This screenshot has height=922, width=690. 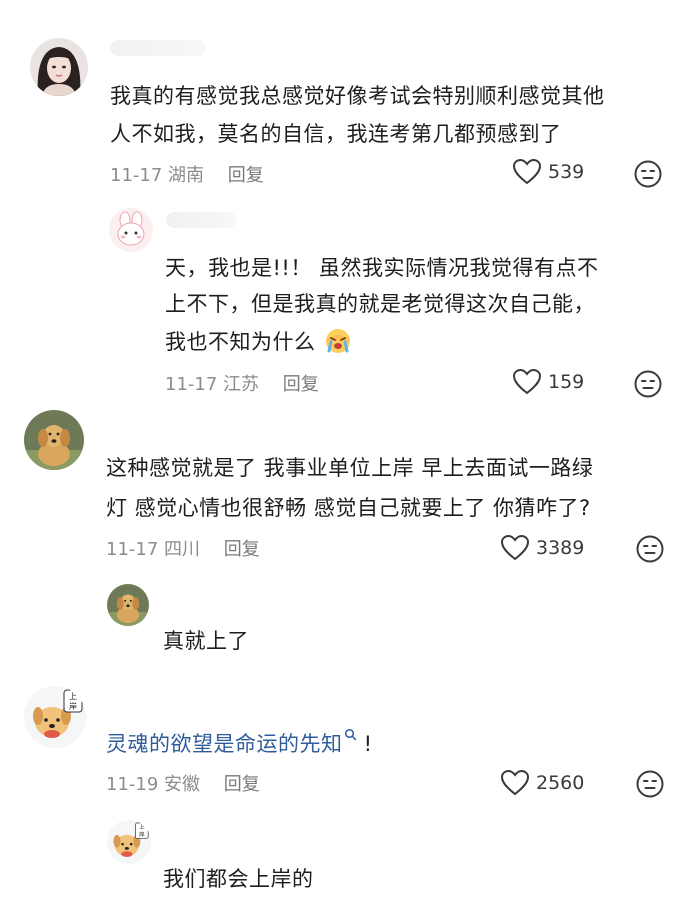 I want to click on like-button: 3389, so click(x=542, y=547).